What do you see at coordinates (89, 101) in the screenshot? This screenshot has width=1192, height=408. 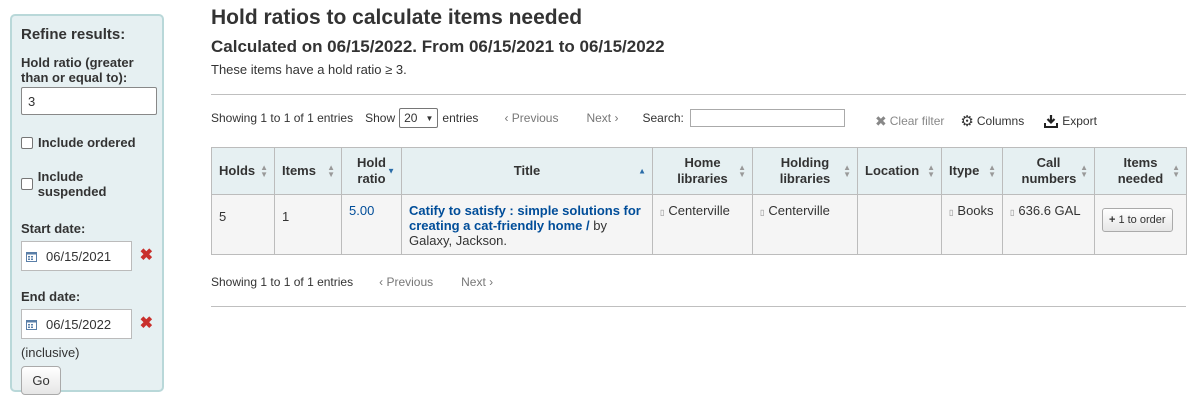 I see `hold-ratio-input` at bounding box center [89, 101].